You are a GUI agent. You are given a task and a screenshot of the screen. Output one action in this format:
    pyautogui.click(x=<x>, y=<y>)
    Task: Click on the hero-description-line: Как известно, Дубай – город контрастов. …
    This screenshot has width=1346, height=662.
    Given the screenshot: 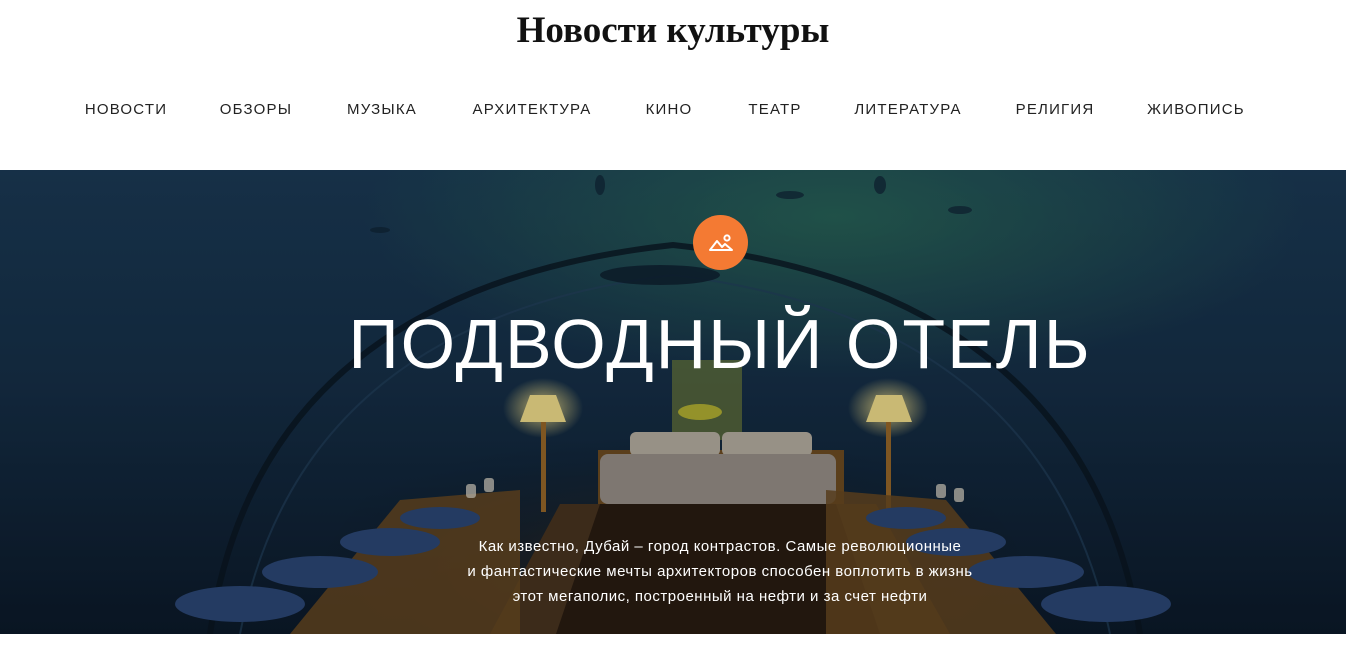 What is the action you would take?
    pyautogui.click(x=720, y=546)
    